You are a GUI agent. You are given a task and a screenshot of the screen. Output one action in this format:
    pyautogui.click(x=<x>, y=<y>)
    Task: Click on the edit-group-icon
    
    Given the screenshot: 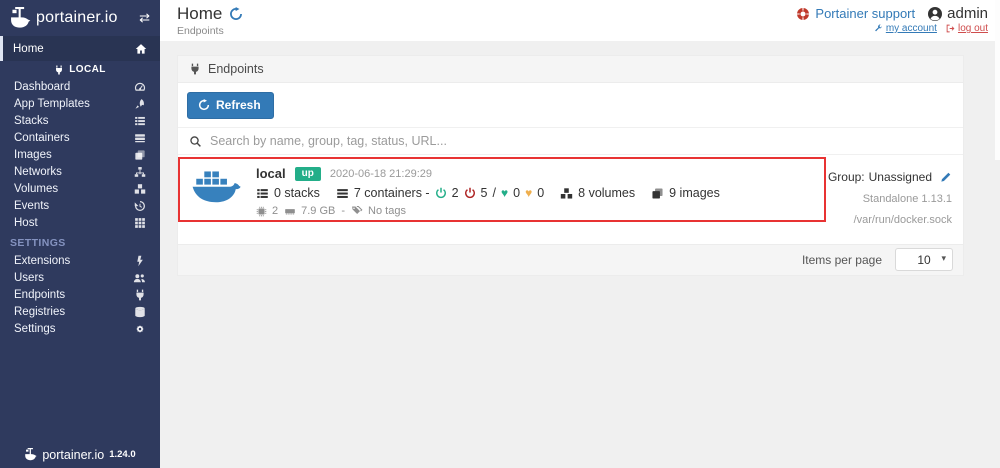 What is the action you would take?
    pyautogui.click(x=946, y=177)
    